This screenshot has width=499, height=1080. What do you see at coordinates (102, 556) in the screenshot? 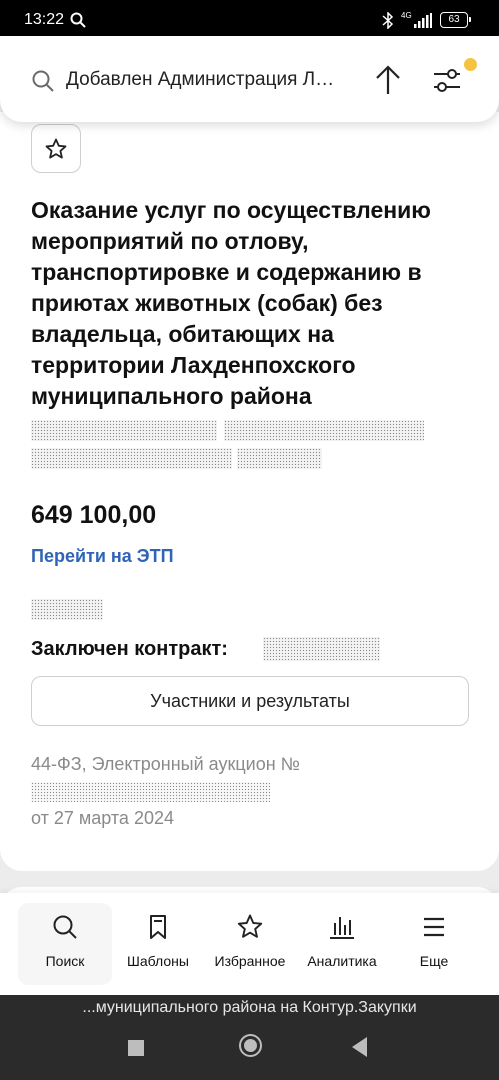
I see `etp-link: Перейти на ЭТП` at bounding box center [102, 556].